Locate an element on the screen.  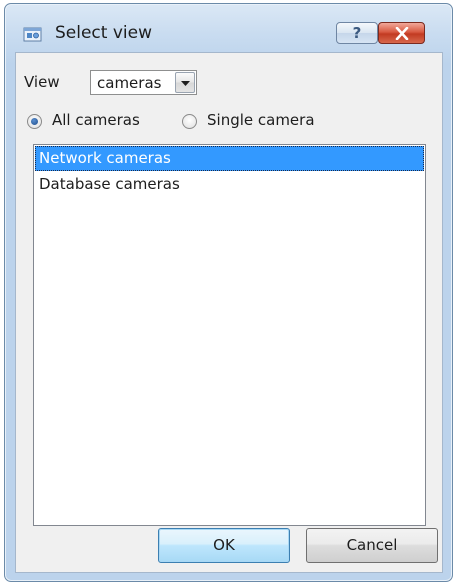
chevron-down-icon is located at coordinates (185, 83).